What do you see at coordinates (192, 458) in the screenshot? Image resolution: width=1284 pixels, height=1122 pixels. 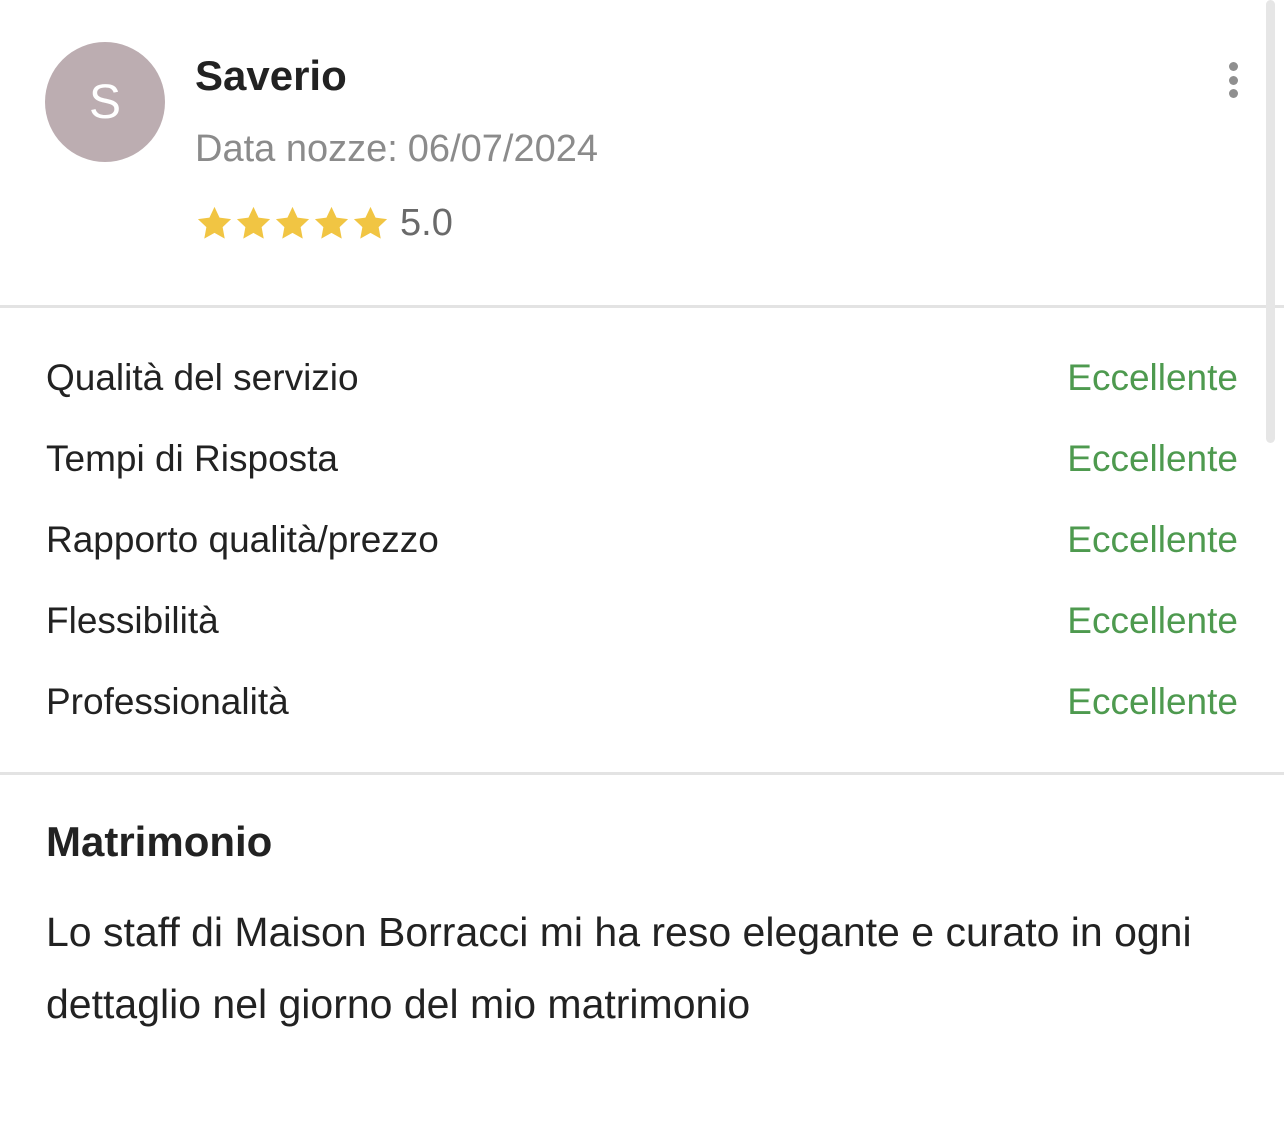 I see `rating-label: Tempi di Risposta` at bounding box center [192, 458].